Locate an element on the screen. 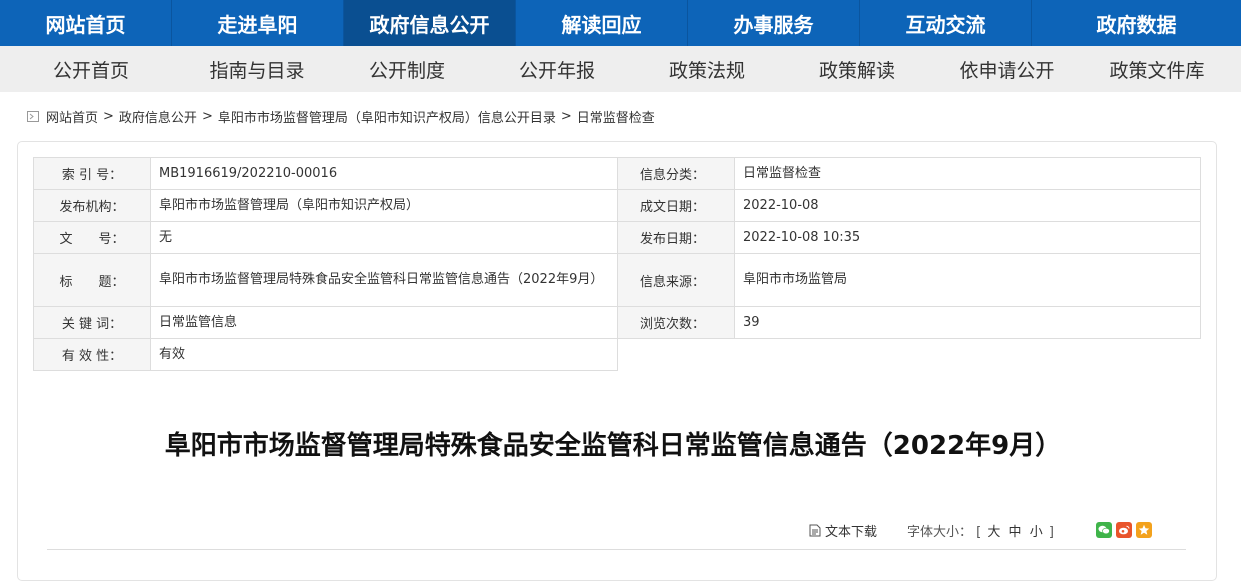  topnav-interaction: 互动交流 is located at coordinates (946, 23).